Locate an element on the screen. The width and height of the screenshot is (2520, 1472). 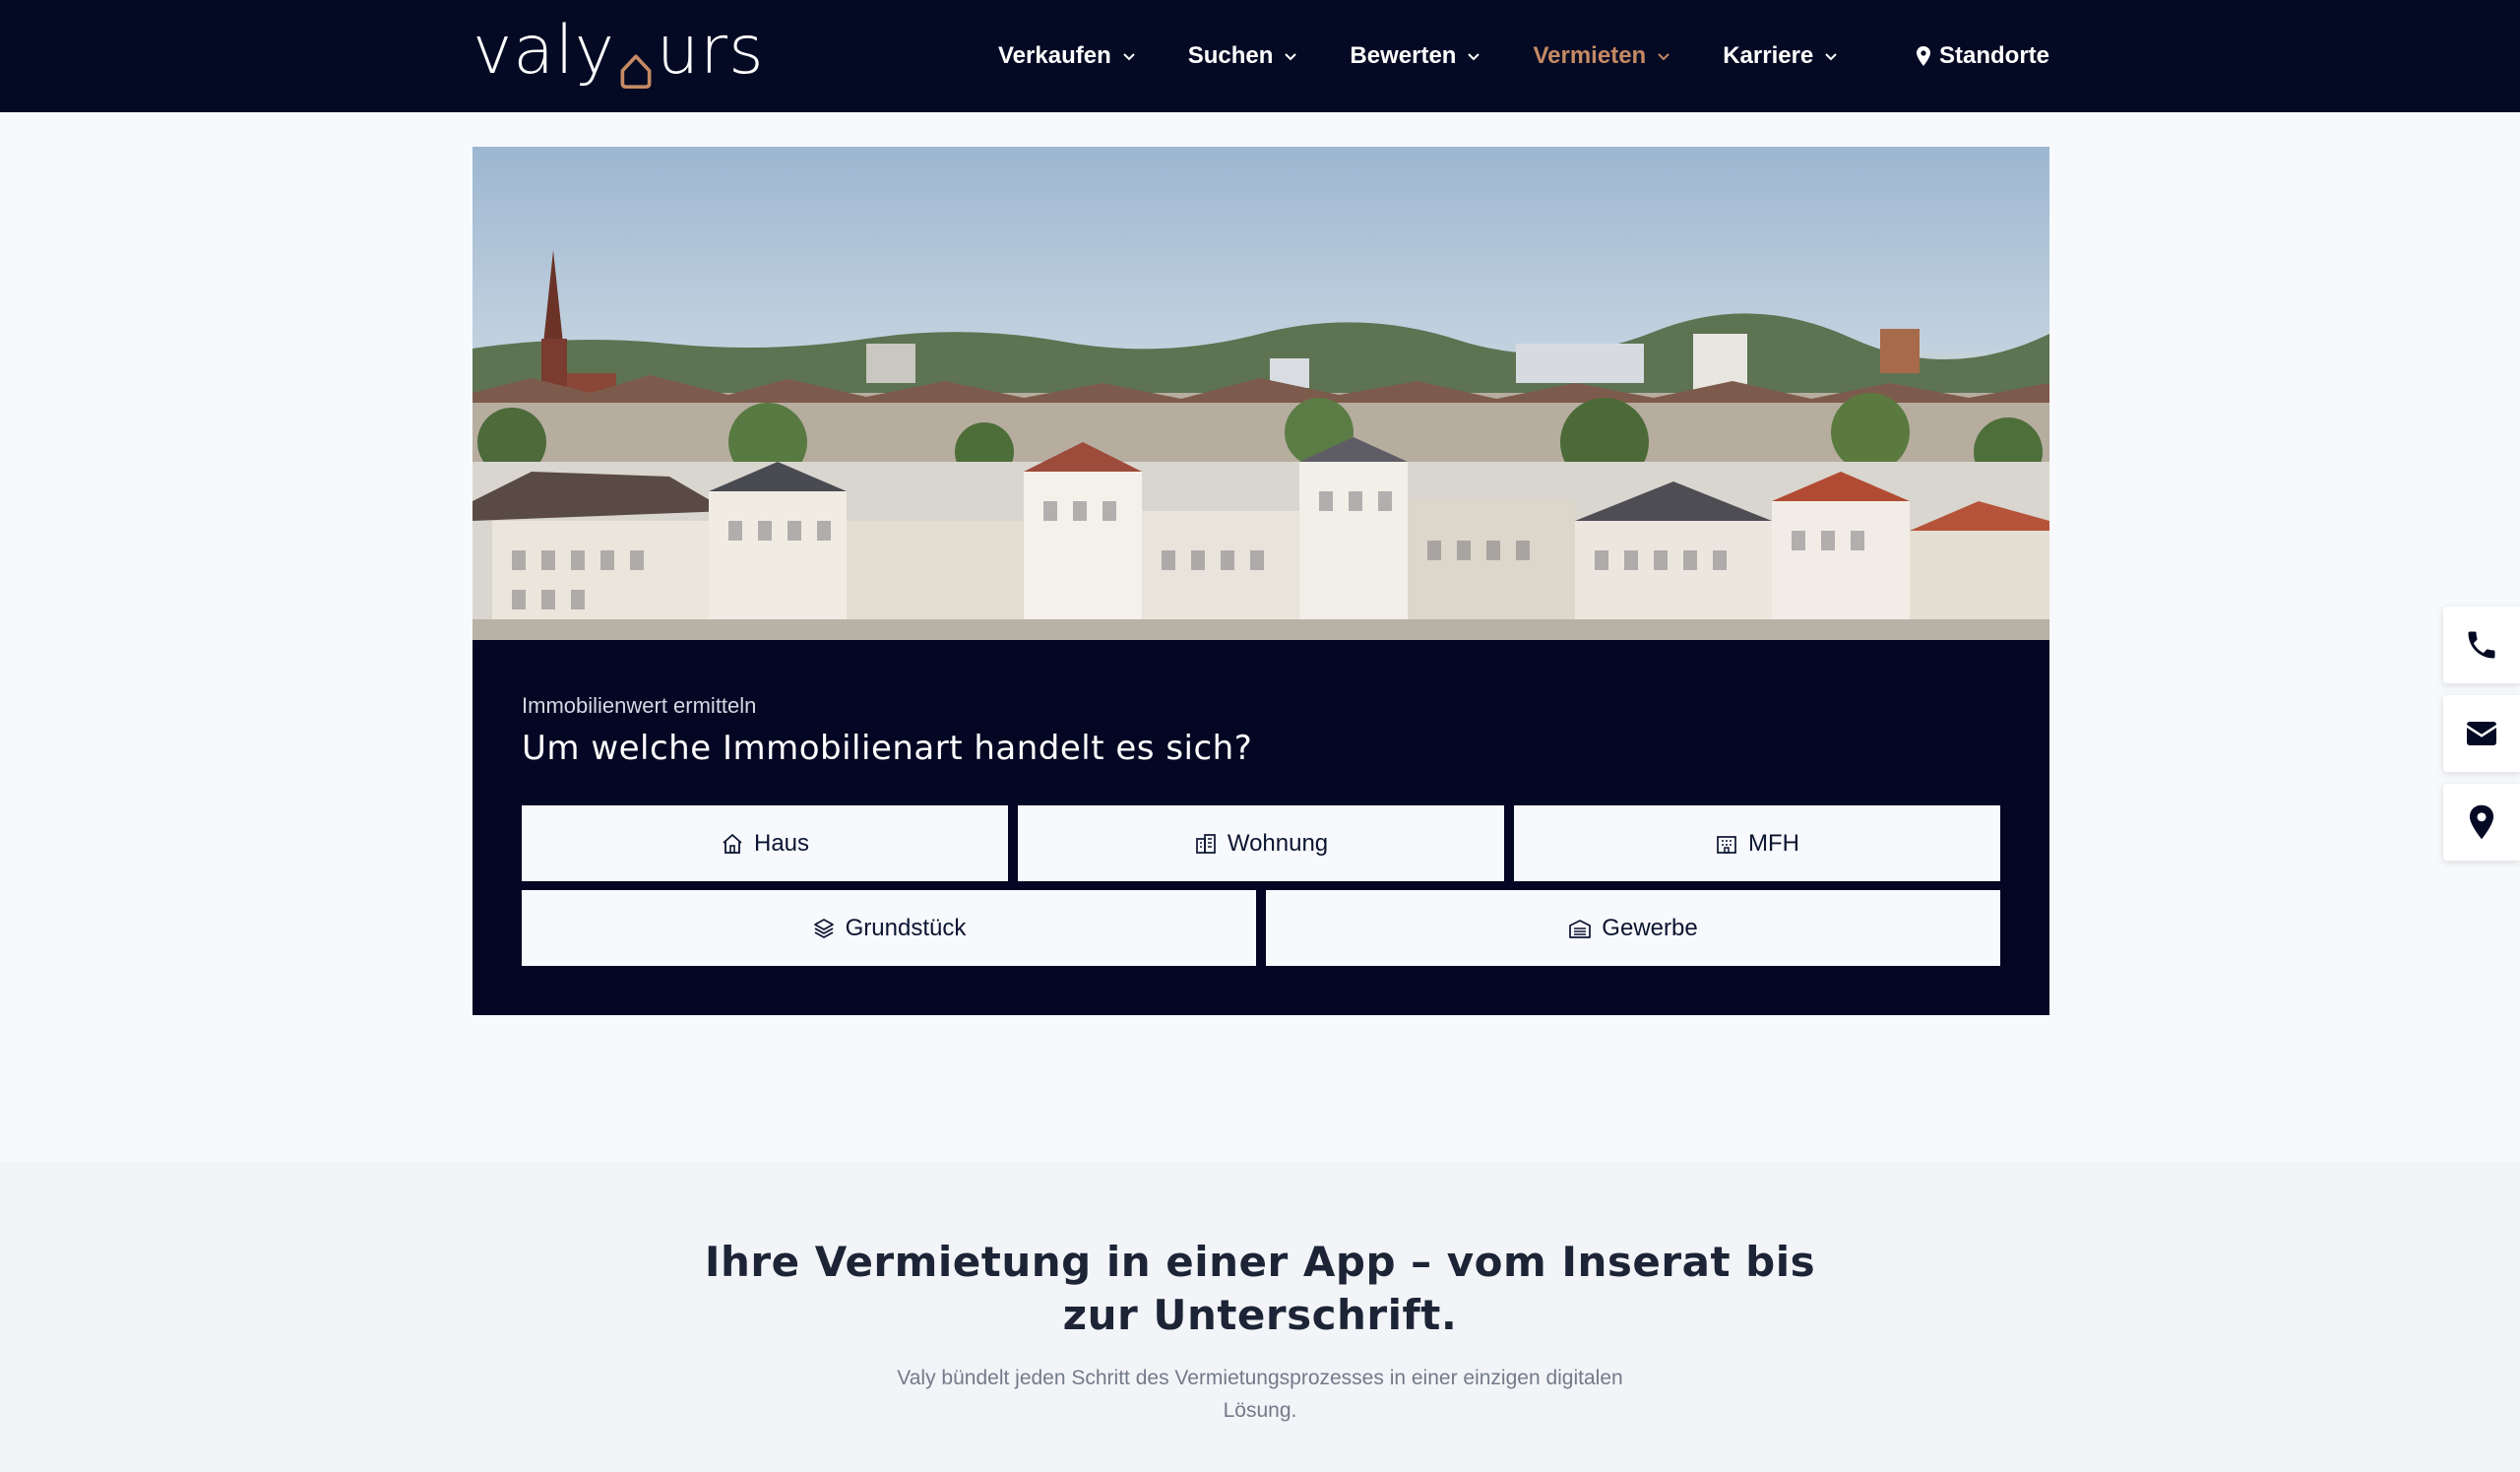
nav-label: Karriere is located at coordinates (1768, 55).